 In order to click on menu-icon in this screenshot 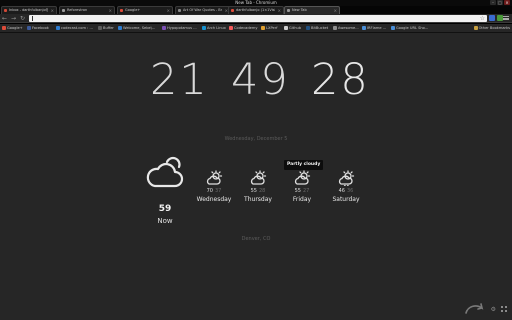, I will do `click(506, 18)`.